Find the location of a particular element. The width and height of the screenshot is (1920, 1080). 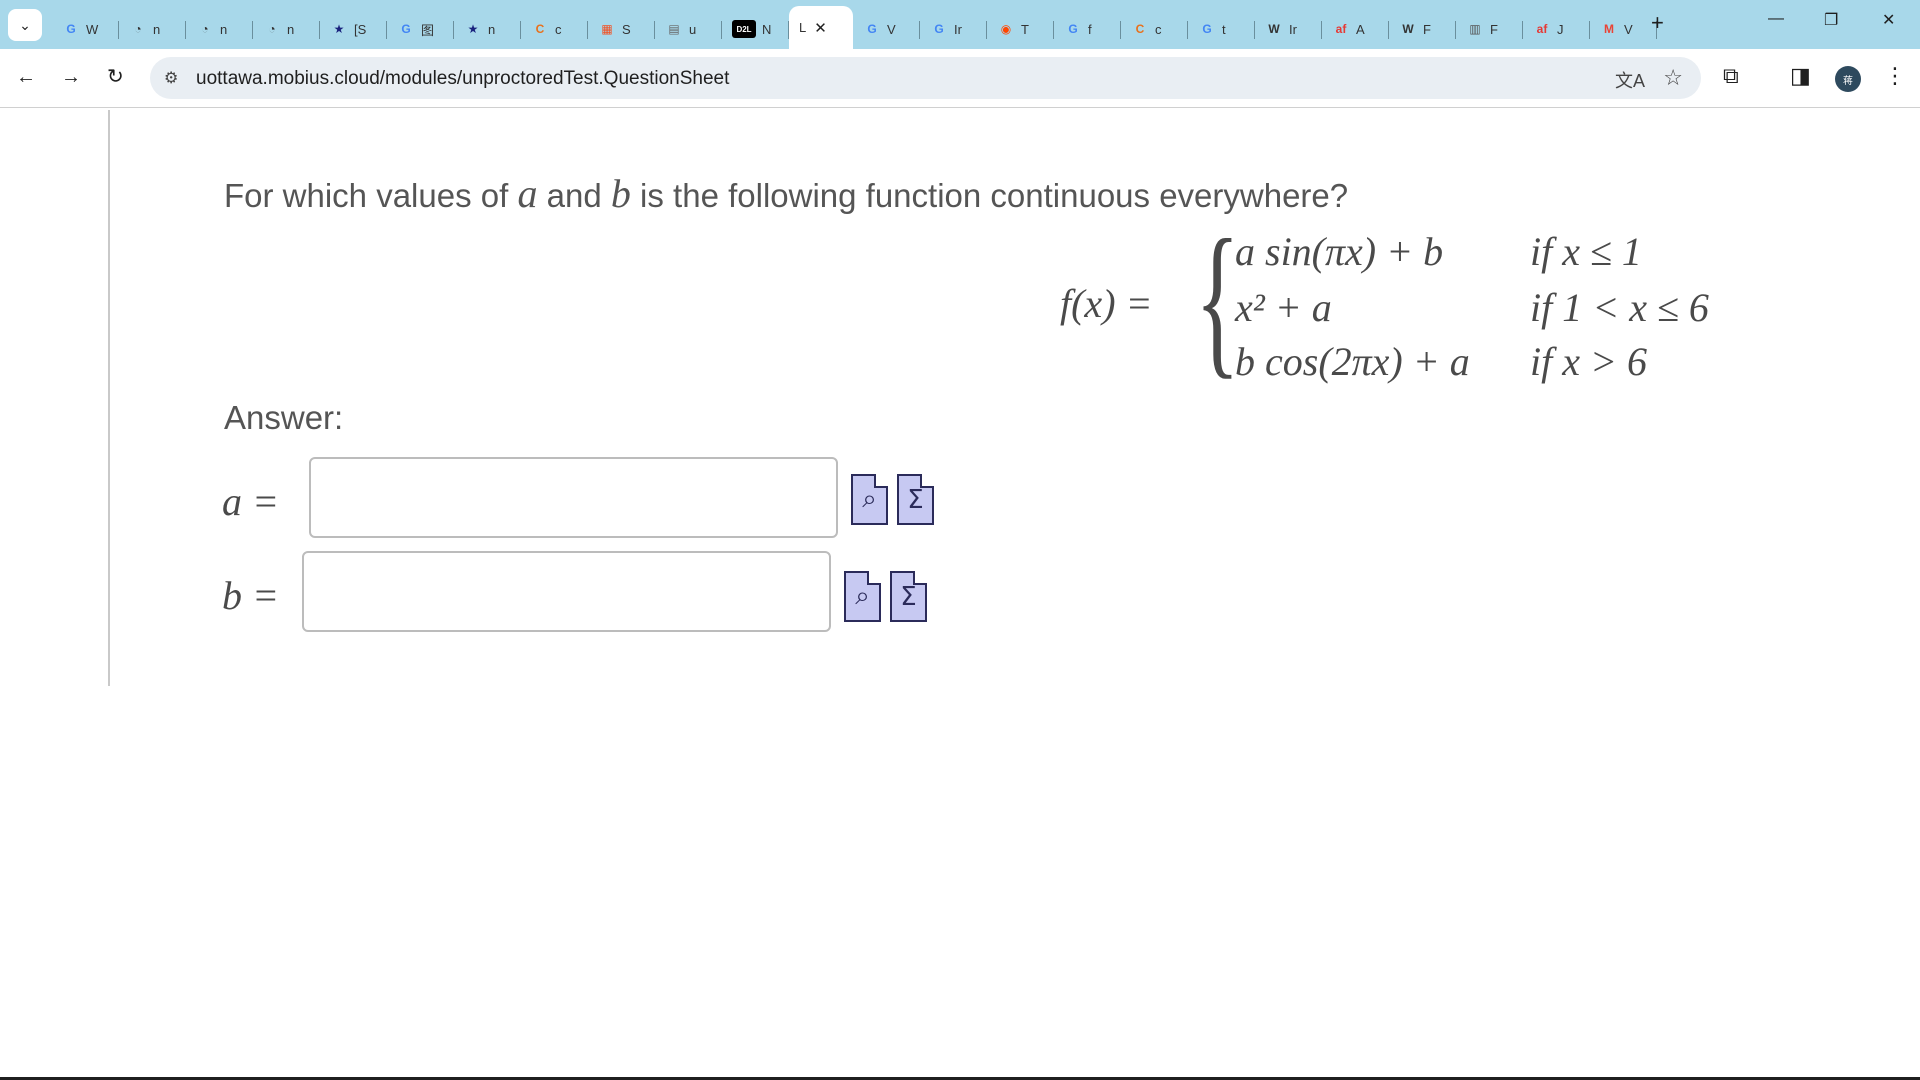

piece-3-expression: b cos(2πx) + a is located at coordinates (1352, 361).